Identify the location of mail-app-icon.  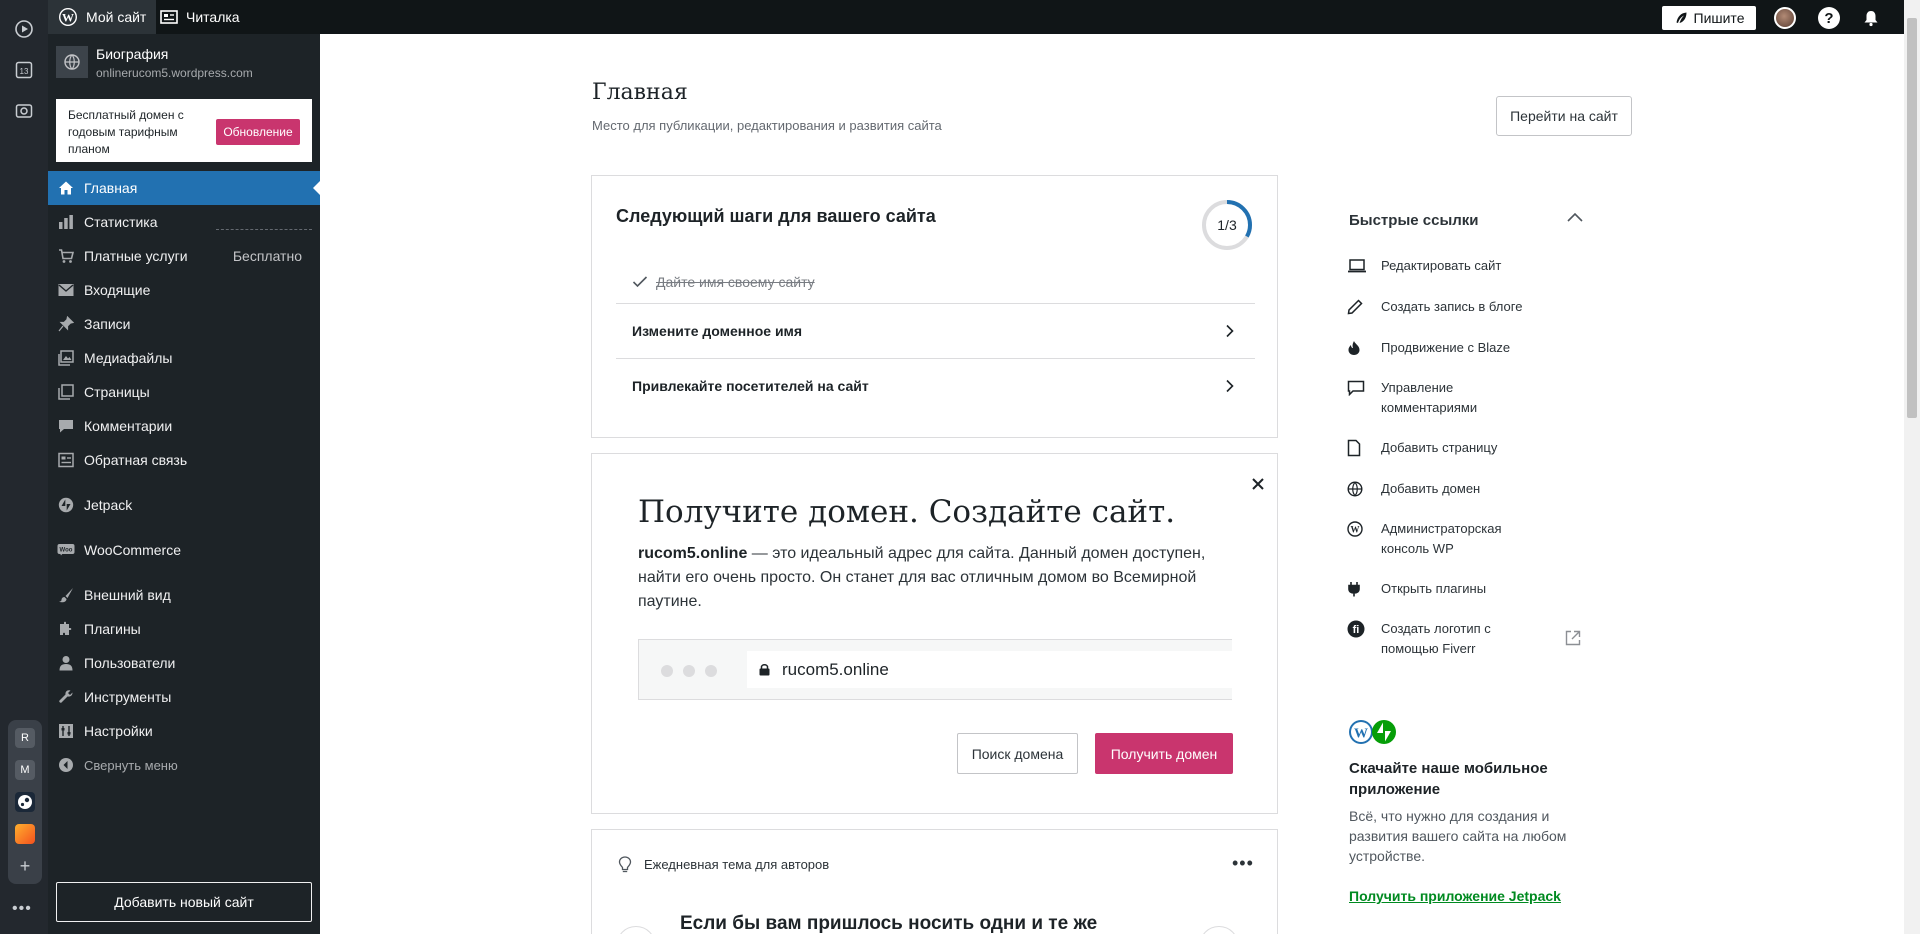
(25, 834).